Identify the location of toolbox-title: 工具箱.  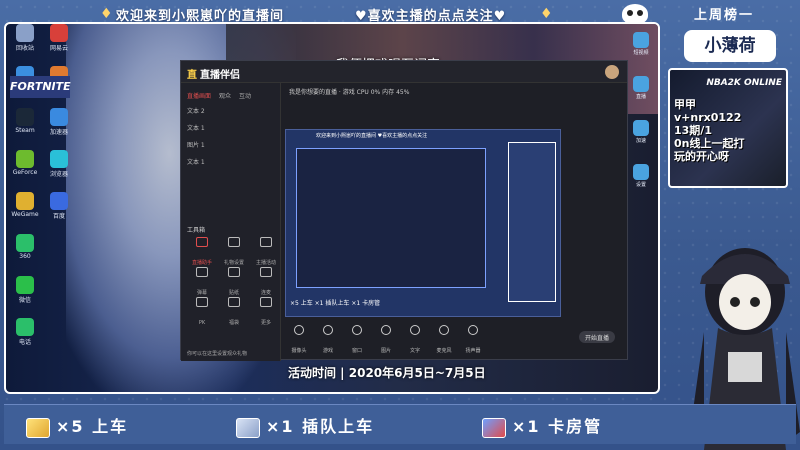
(196, 230).